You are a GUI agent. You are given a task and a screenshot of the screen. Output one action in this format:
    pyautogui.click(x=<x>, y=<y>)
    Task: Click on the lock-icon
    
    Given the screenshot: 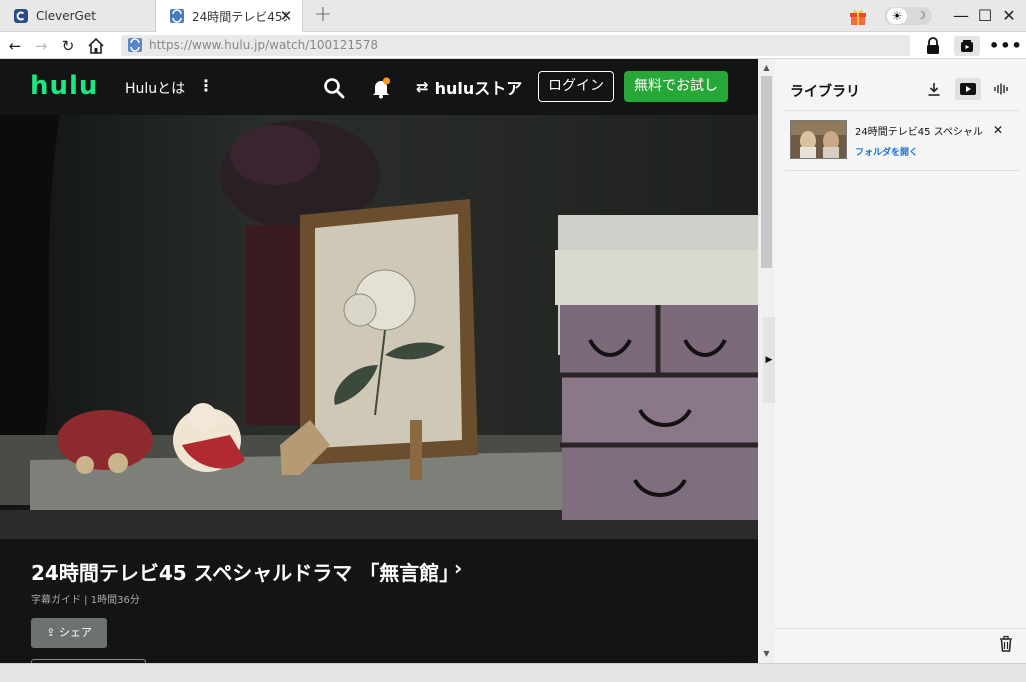 What is the action you would take?
    pyautogui.click(x=933, y=46)
    